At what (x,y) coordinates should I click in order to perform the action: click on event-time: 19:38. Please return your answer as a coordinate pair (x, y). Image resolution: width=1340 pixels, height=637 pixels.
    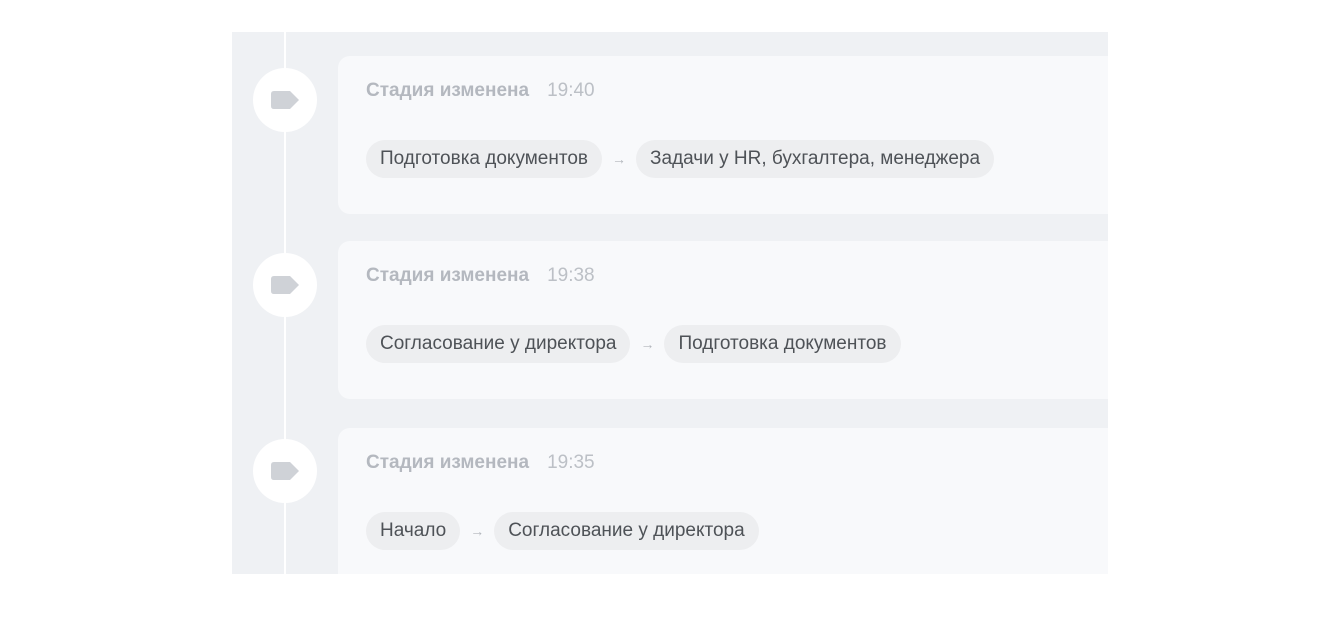
    Looking at the image, I should click on (571, 275).